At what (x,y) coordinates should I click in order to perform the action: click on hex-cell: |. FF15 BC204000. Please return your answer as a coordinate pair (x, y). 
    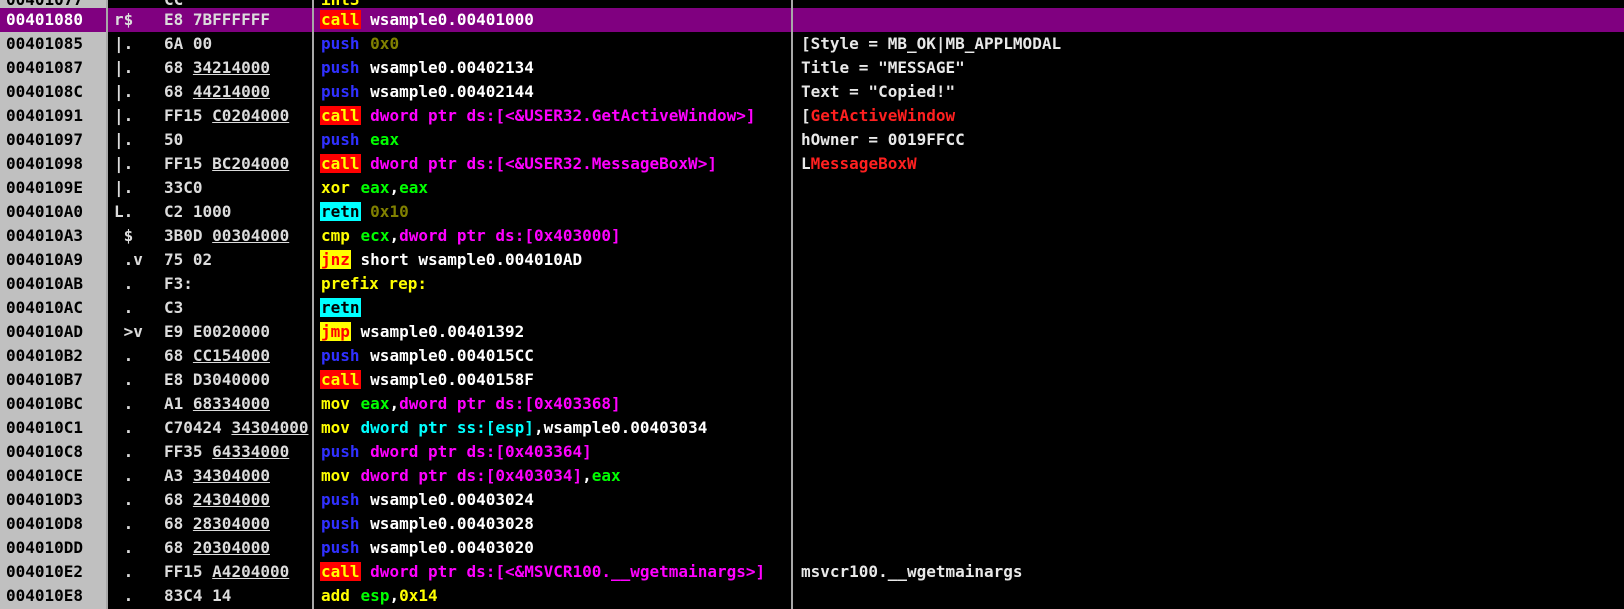
    Looking at the image, I should click on (211, 164).